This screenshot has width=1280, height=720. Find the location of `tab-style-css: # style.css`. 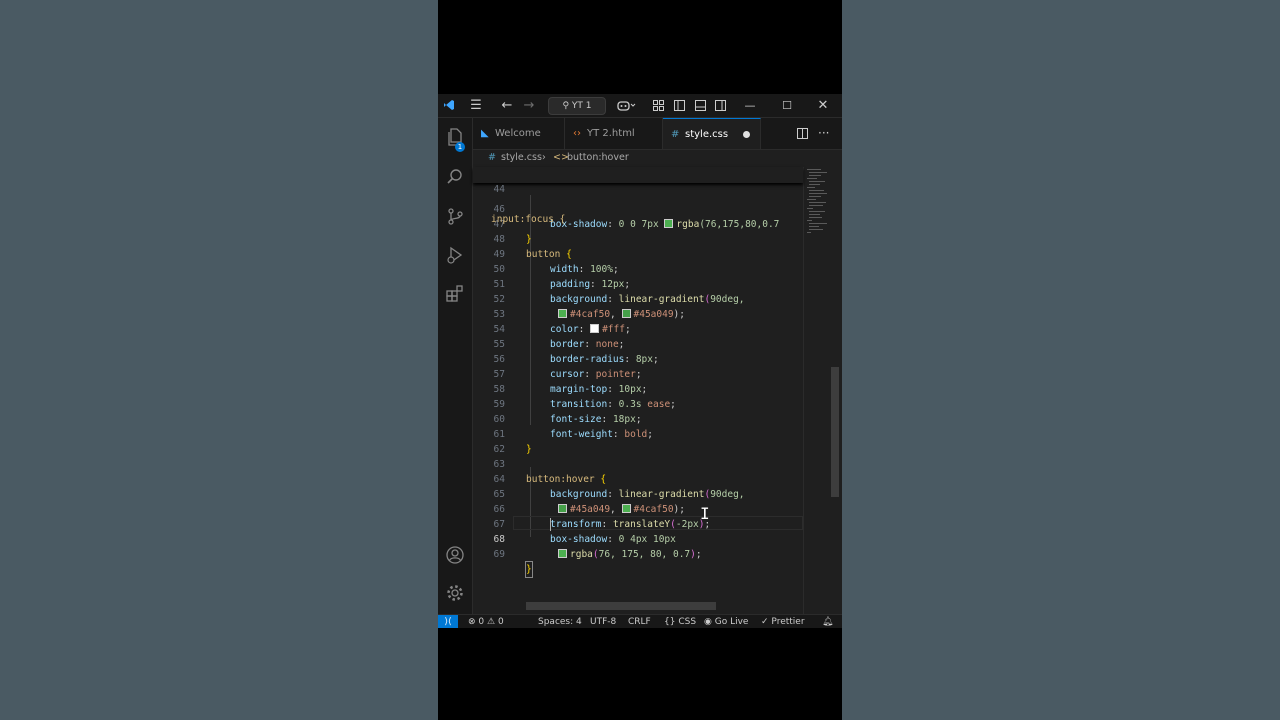

tab-style-css: # style.css is located at coordinates (712, 133).